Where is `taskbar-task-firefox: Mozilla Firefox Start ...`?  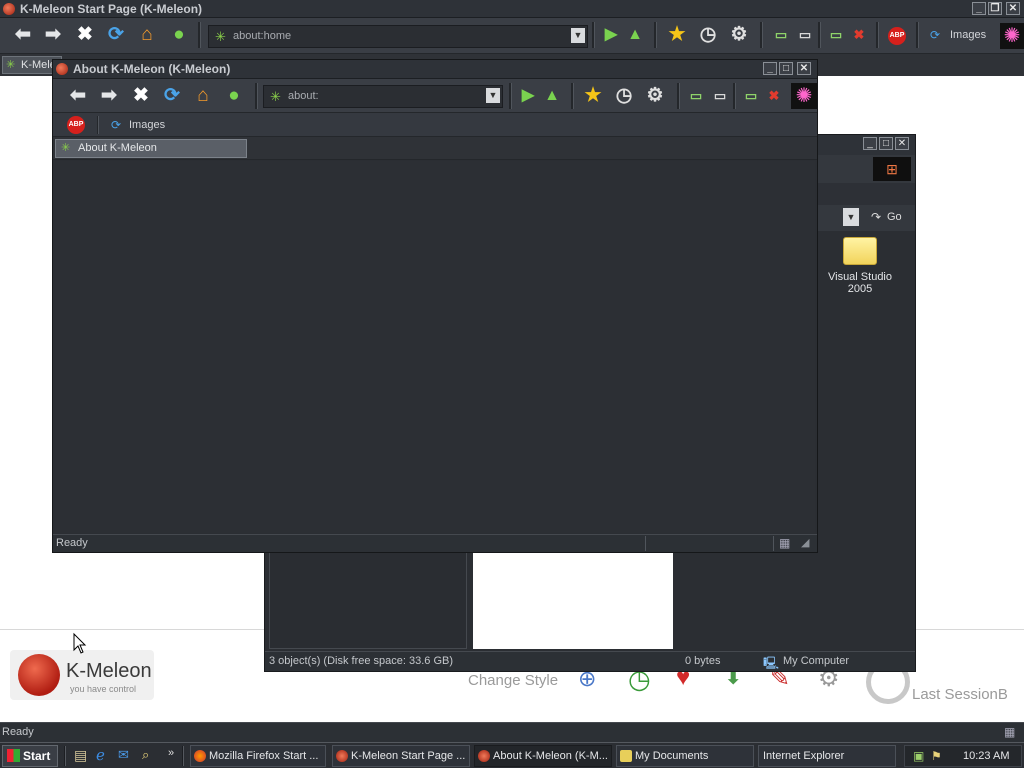 taskbar-task-firefox: Mozilla Firefox Start ... is located at coordinates (258, 756).